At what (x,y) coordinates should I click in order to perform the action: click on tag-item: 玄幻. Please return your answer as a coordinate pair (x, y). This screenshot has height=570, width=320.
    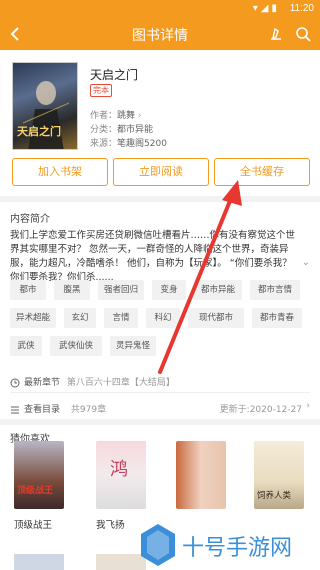
    Looking at the image, I should click on (80, 318).